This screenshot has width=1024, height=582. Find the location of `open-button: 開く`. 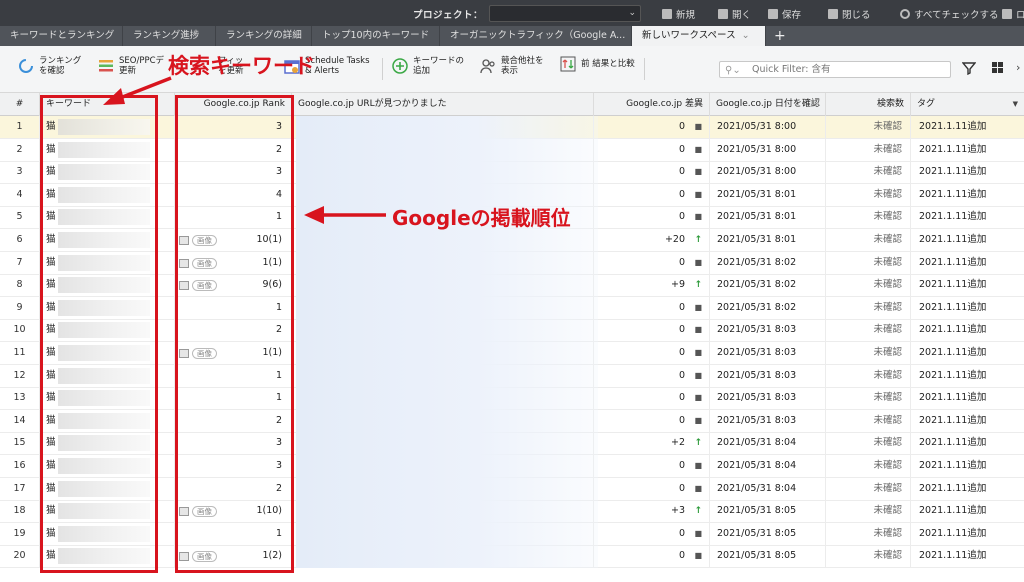

open-button: 開く is located at coordinates (734, 14).